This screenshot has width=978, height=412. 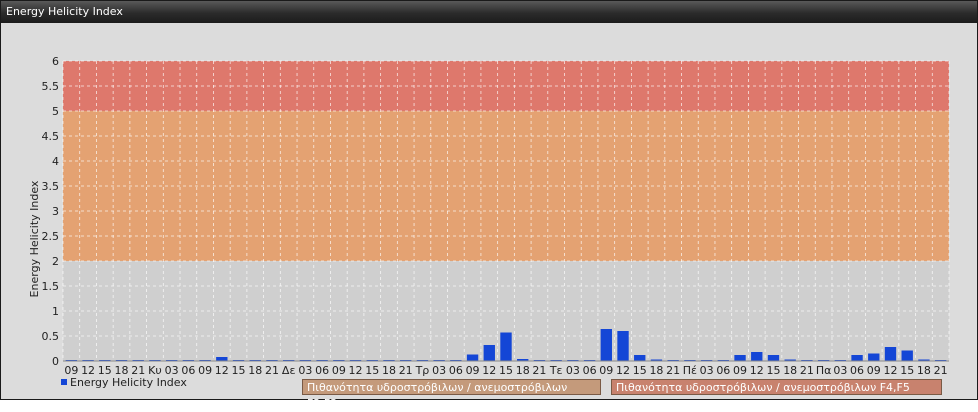 What do you see at coordinates (55, 311) in the screenshot?
I see `y-tick-label: 1` at bounding box center [55, 311].